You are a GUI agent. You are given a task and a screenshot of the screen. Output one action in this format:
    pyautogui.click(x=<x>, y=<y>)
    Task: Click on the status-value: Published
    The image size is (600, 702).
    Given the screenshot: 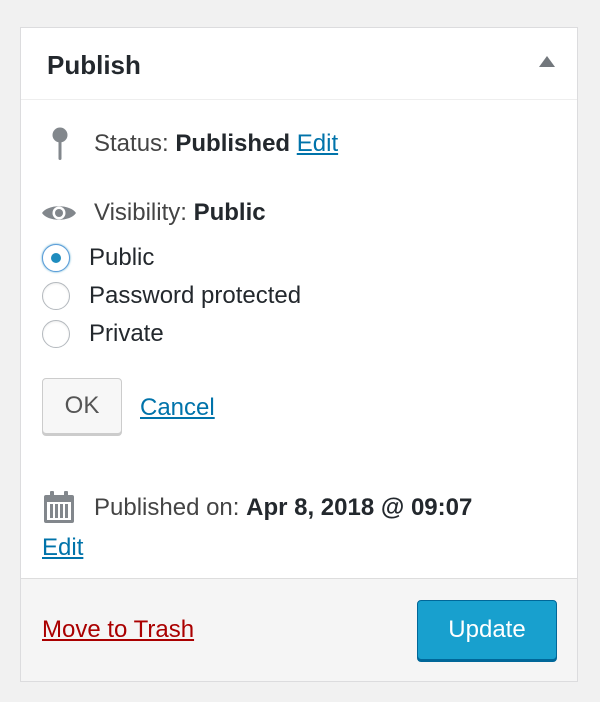 What is the action you would take?
    pyautogui.click(x=233, y=143)
    